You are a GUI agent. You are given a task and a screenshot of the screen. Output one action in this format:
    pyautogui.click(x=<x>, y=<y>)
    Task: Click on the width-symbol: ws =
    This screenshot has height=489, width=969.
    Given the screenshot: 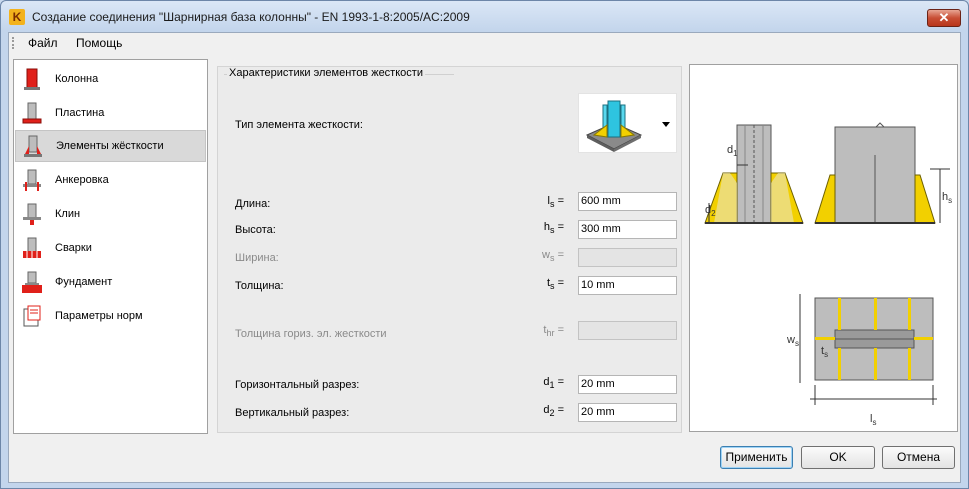 What is the action you would take?
    pyautogui.click(x=553, y=256)
    